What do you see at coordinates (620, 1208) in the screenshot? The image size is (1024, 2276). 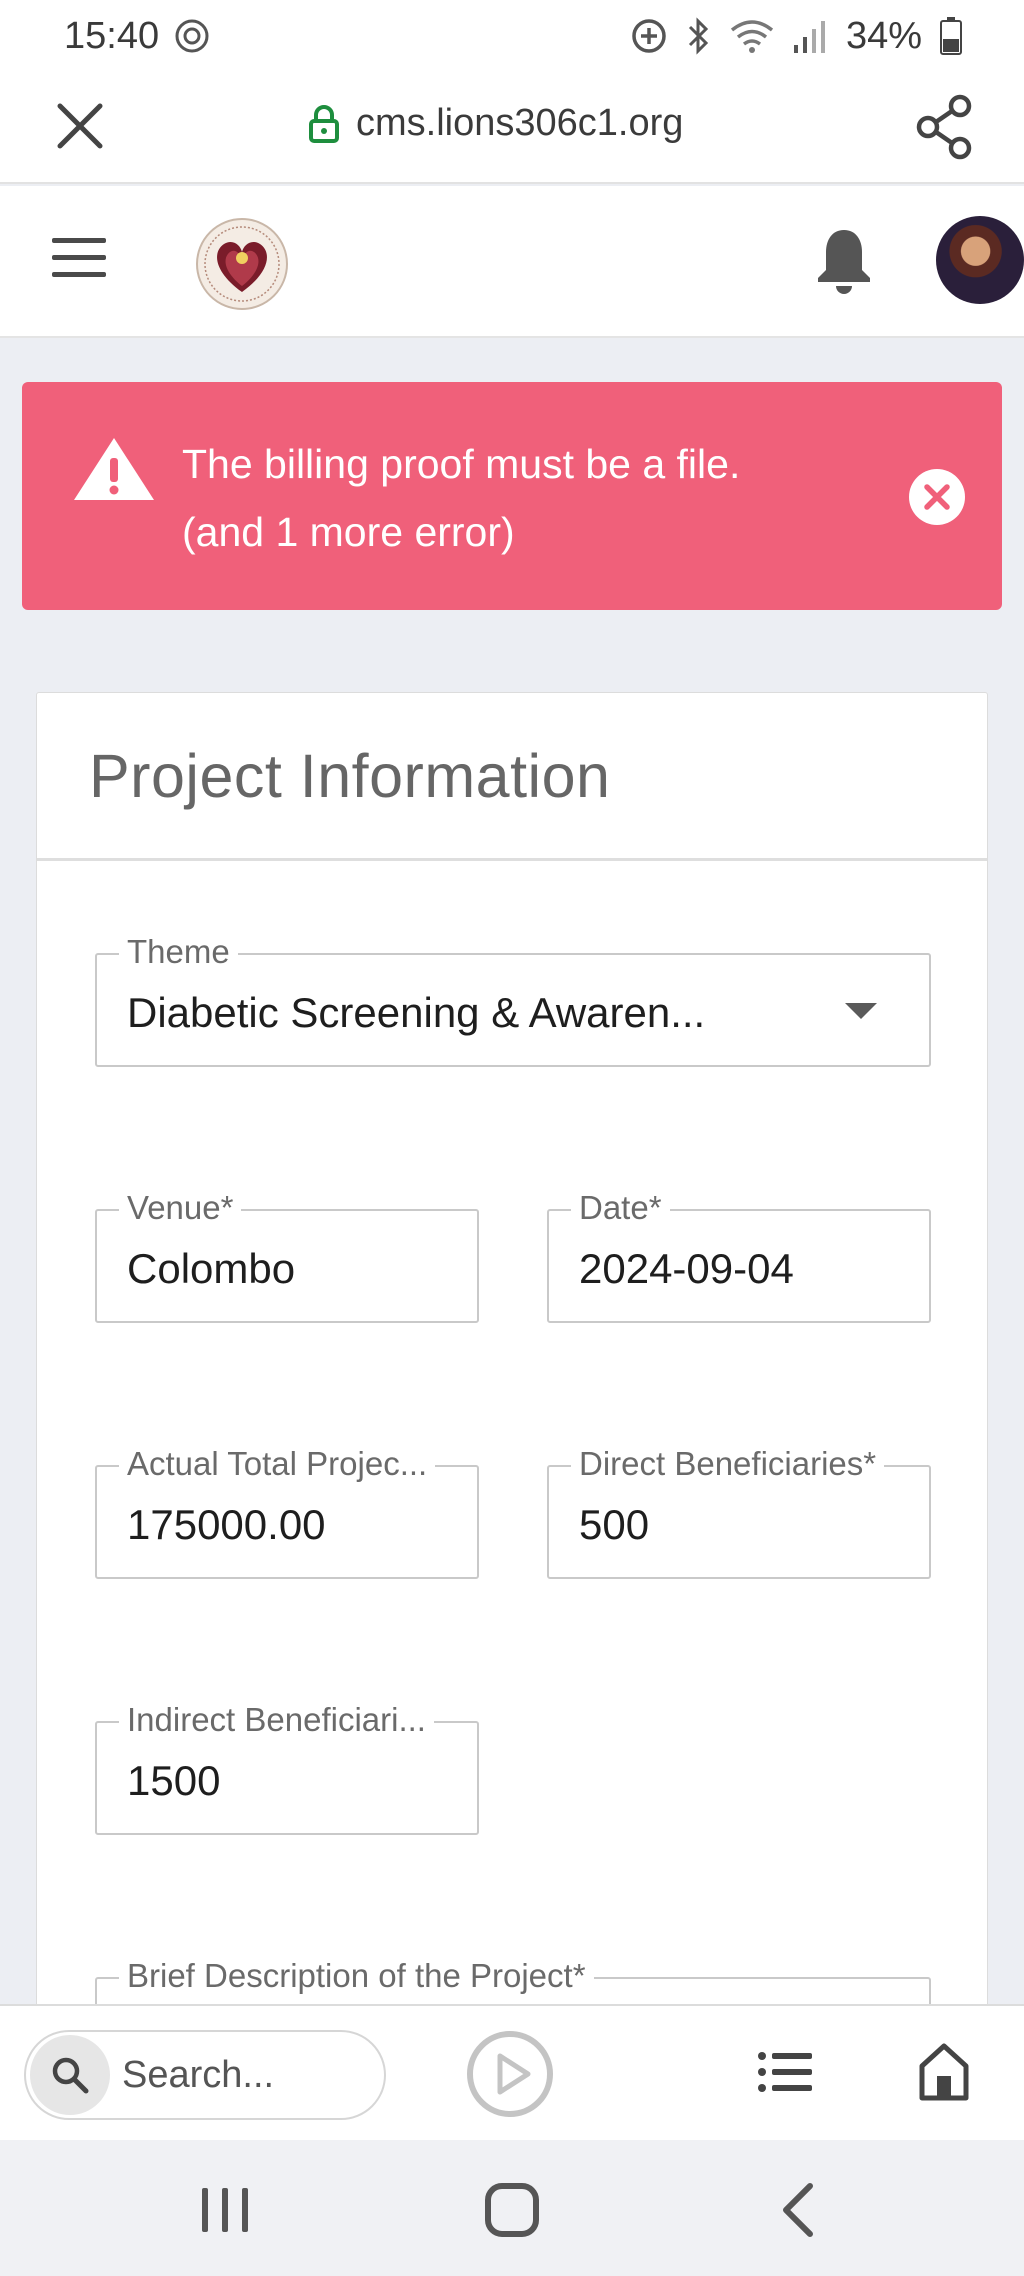 I see `date-label: Date*` at bounding box center [620, 1208].